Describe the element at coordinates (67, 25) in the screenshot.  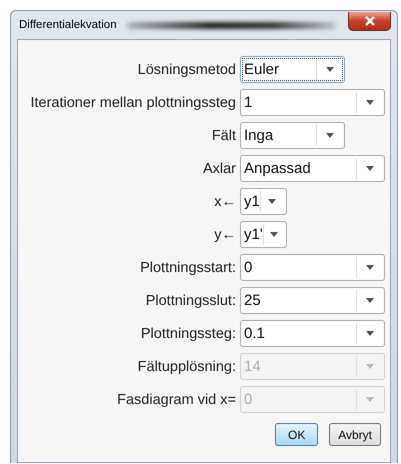
I see `window-title: Differentialekvation` at that location.